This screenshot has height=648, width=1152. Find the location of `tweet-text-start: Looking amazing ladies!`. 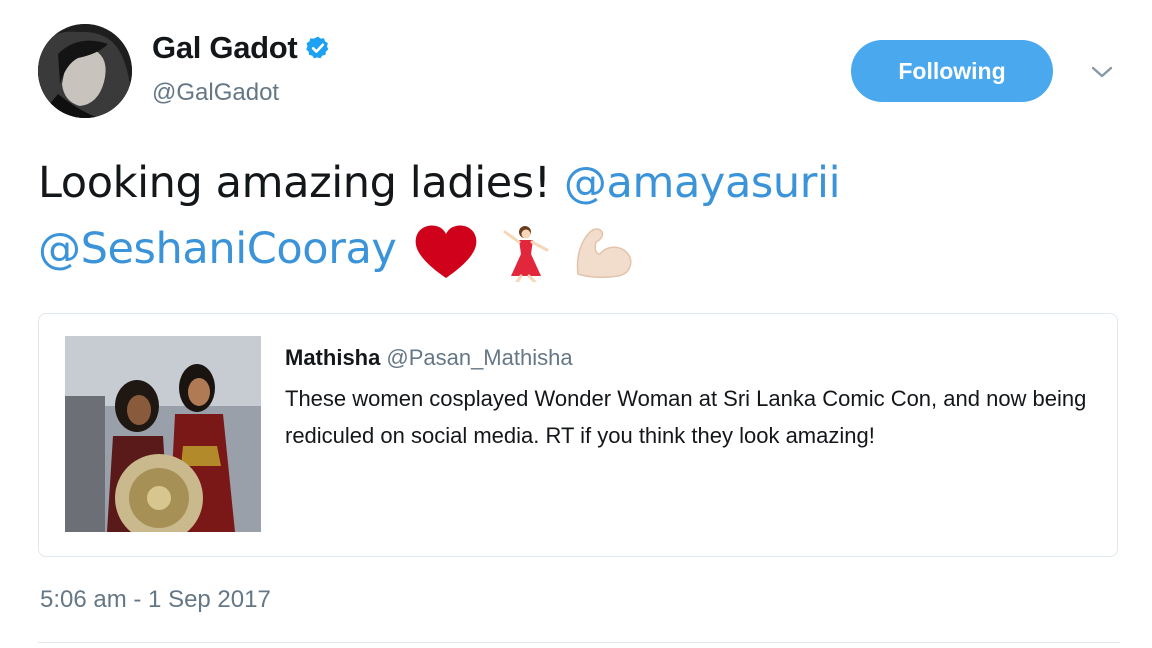

tweet-text-start: Looking amazing ladies! is located at coordinates (301, 183).